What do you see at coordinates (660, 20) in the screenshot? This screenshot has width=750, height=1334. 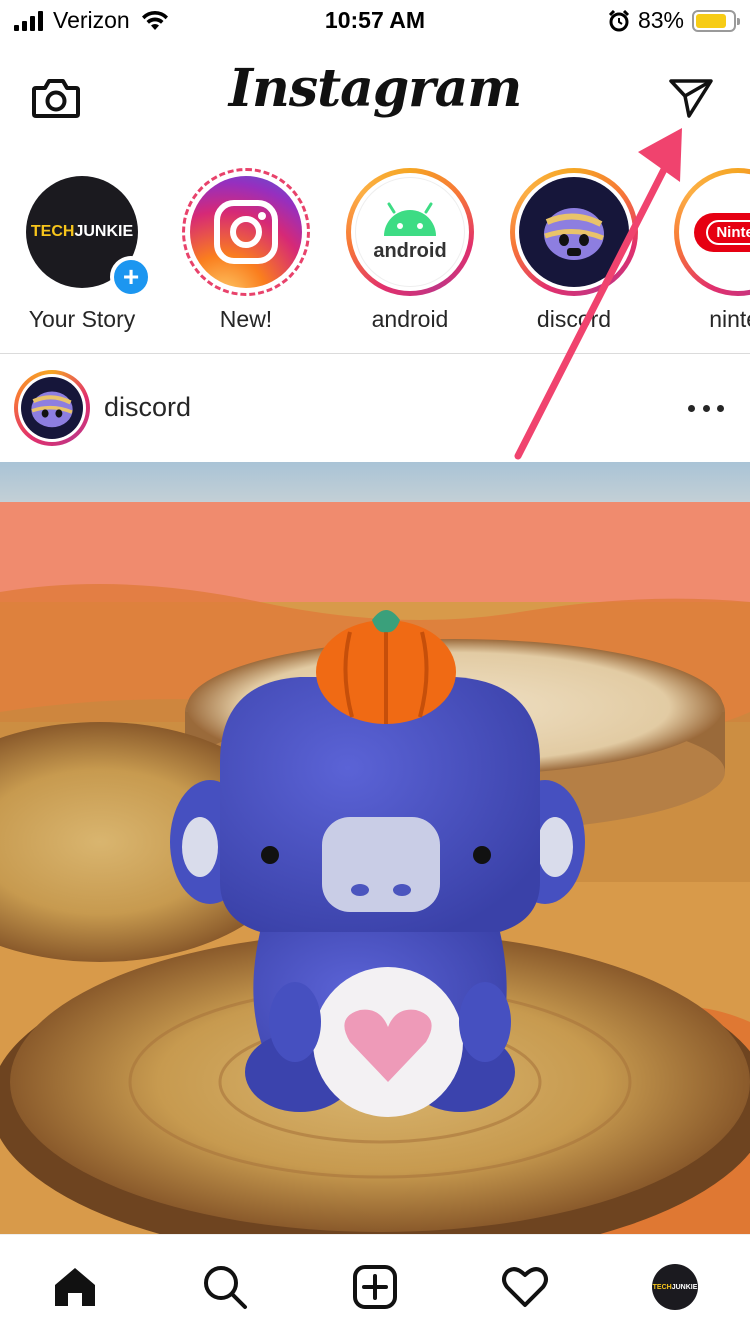 I see `battery-percent: 83%` at bounding box center [660, 20].